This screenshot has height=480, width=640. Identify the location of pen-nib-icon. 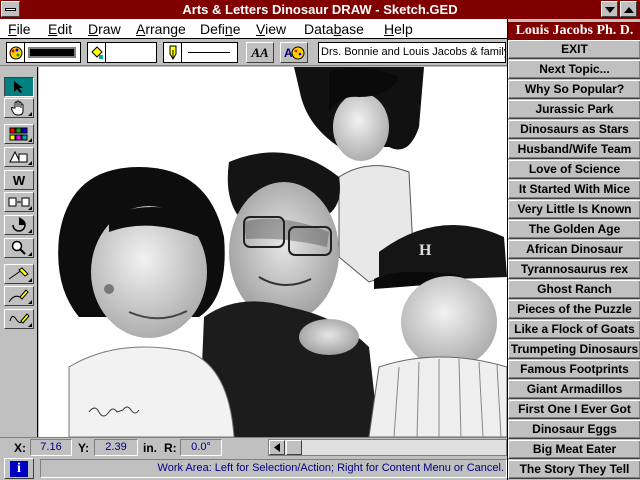
(173, 52).